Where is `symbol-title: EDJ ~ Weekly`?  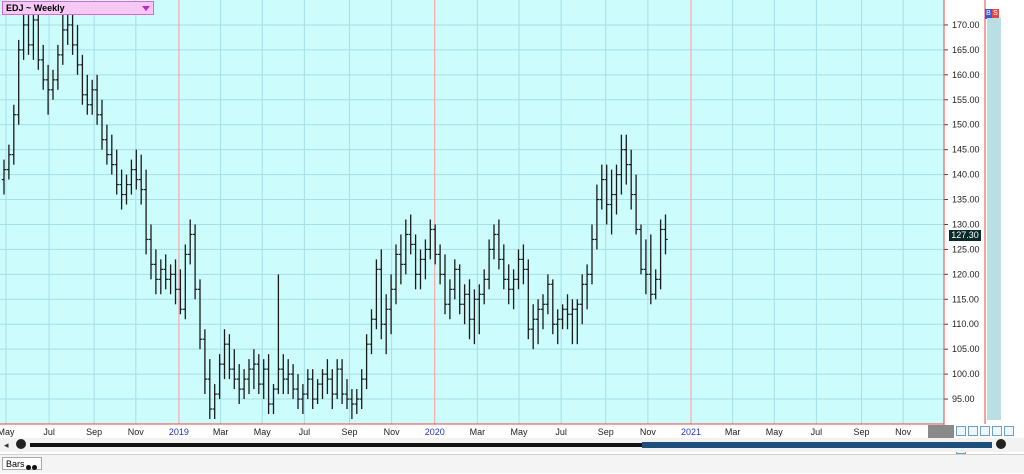
symbol-title: EDJ ~ Weekly is located at coordinates (35, 8).